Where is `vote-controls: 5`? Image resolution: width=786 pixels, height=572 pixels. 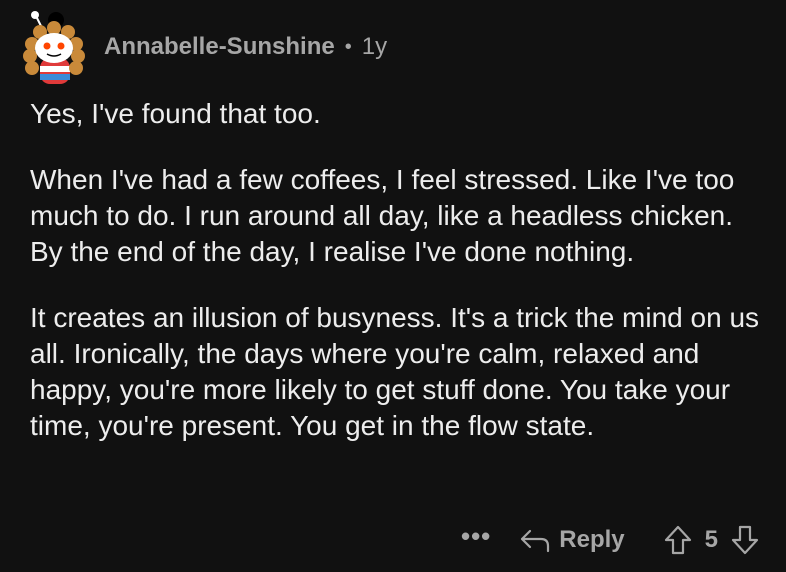
vote-controls: 5 is located at coordinates (711, 540).